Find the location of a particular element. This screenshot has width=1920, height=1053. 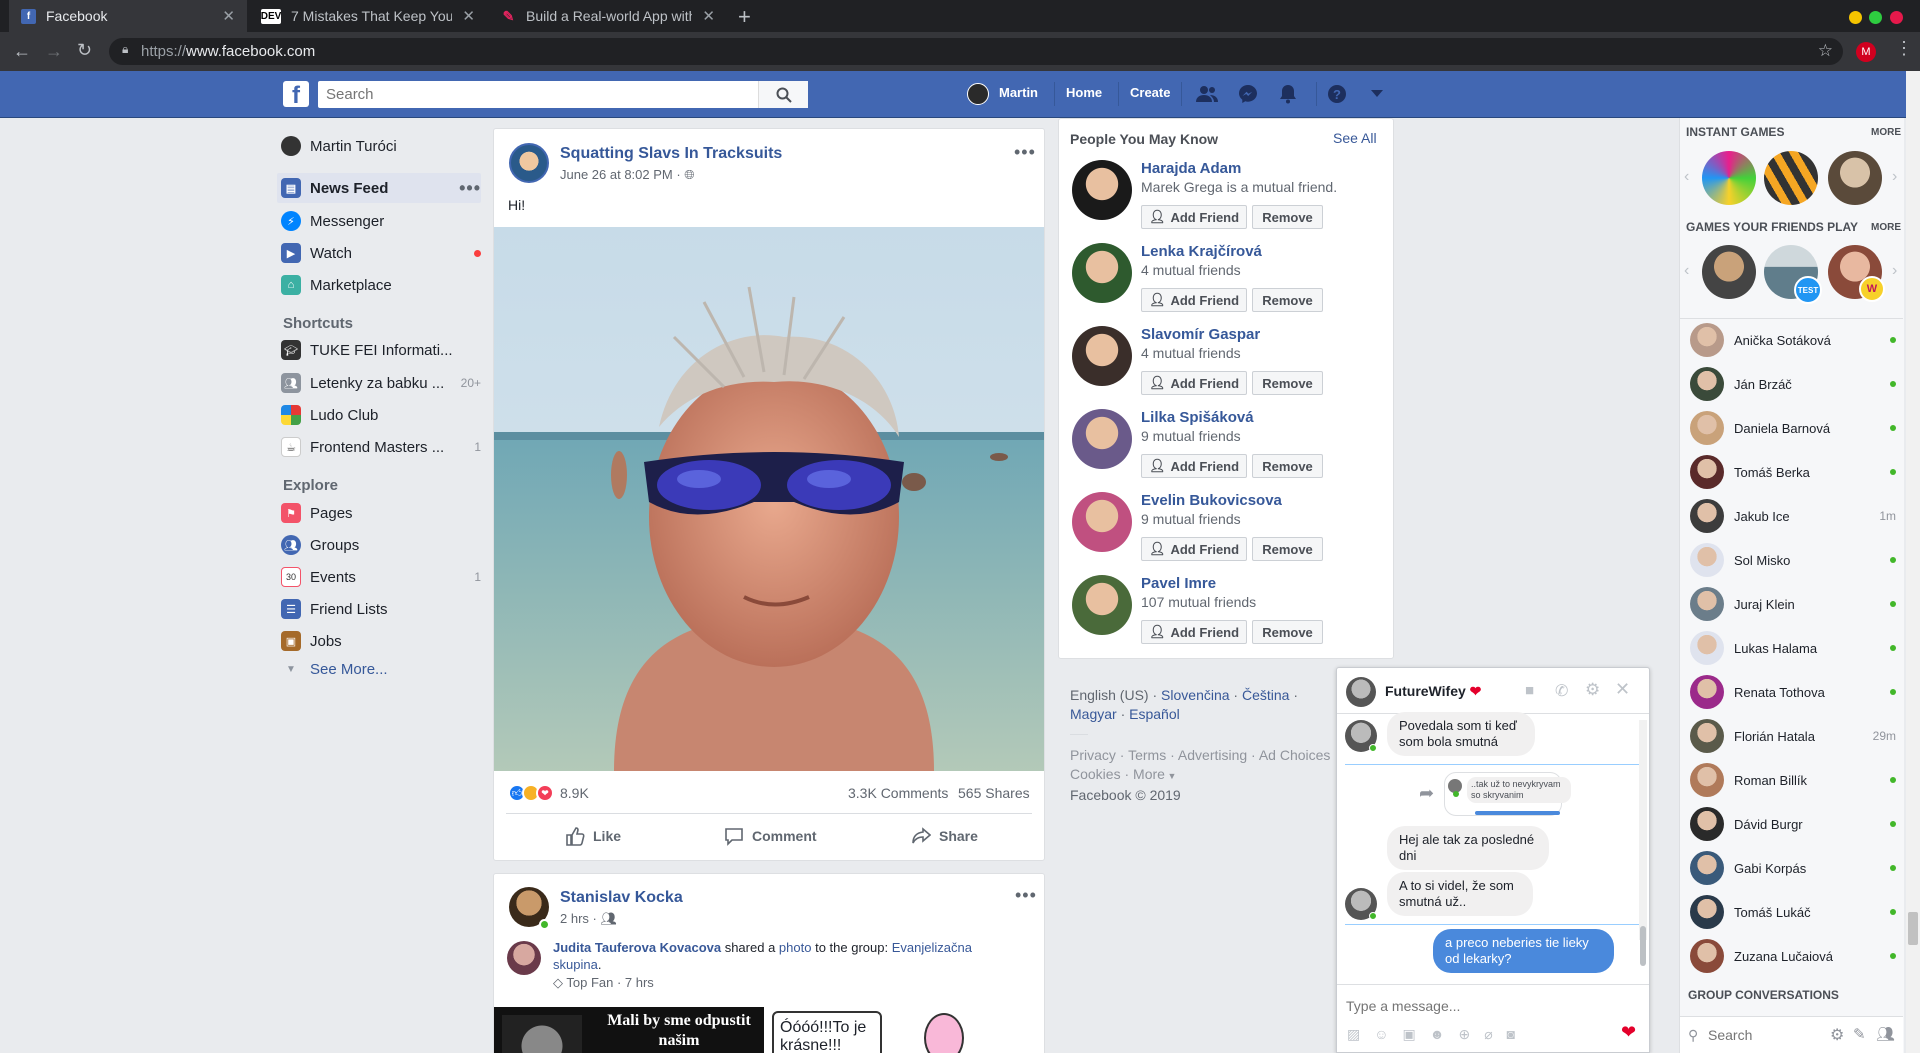

sidebar-item-messenger: ⚡︎ Messenger is located at coordinates (381, 221).